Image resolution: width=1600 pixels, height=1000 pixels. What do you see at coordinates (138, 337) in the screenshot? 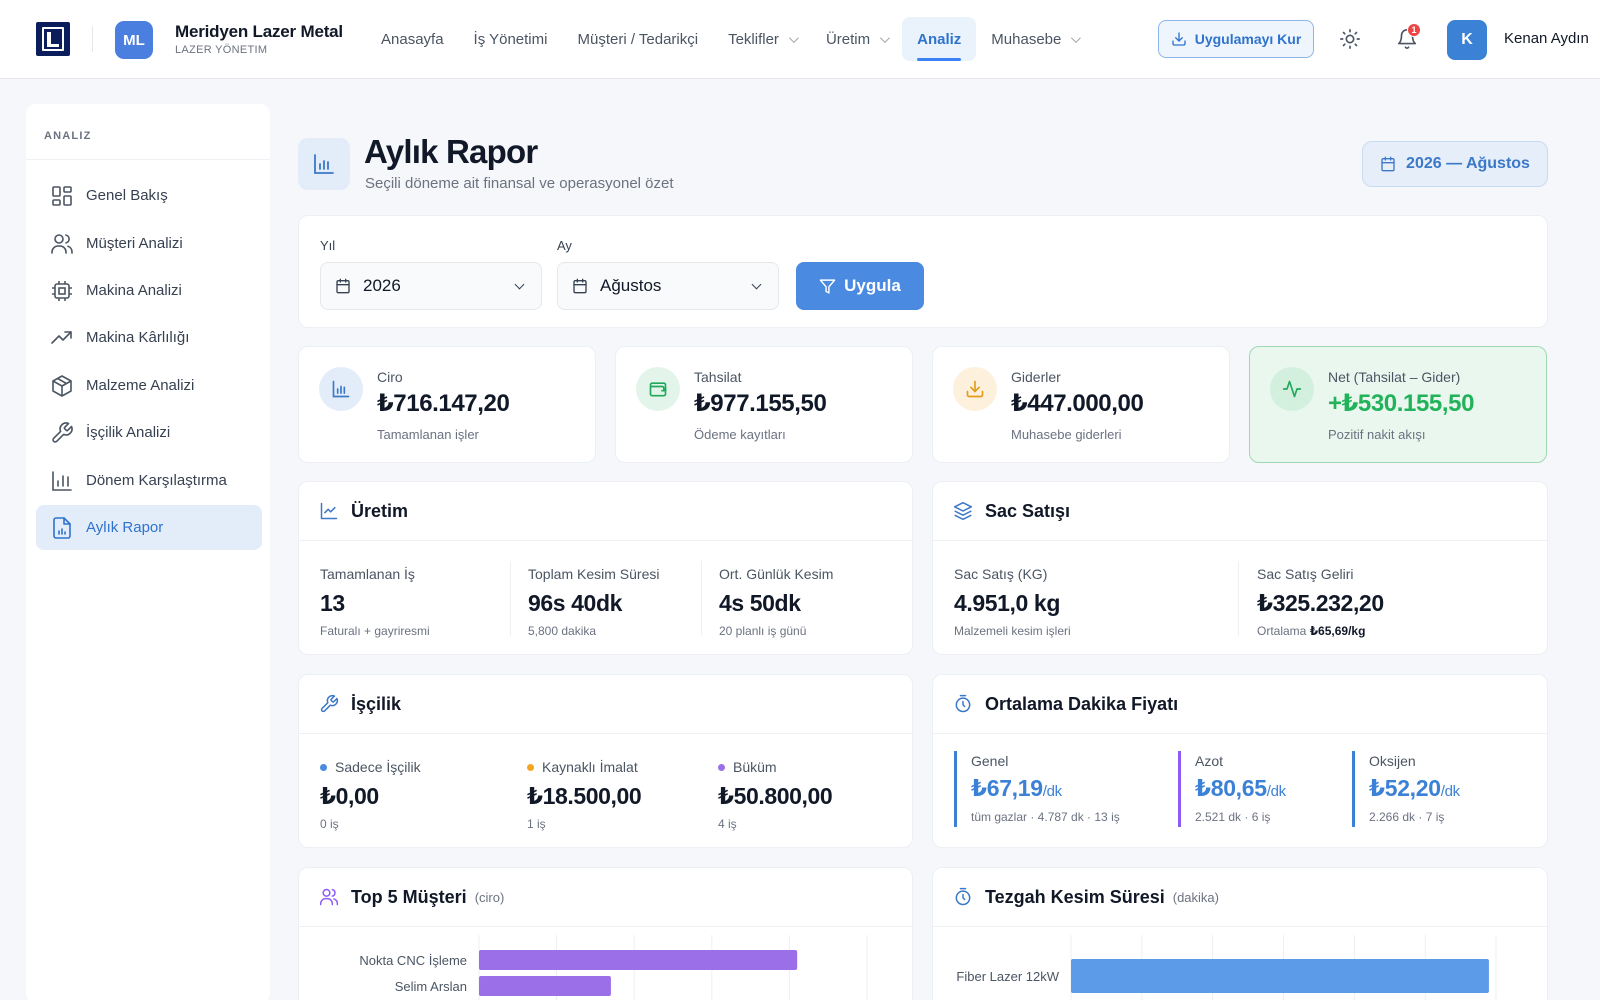
I see `sidebar-item-label: Makina Kârlılığı` at bounding box center [138, 337].